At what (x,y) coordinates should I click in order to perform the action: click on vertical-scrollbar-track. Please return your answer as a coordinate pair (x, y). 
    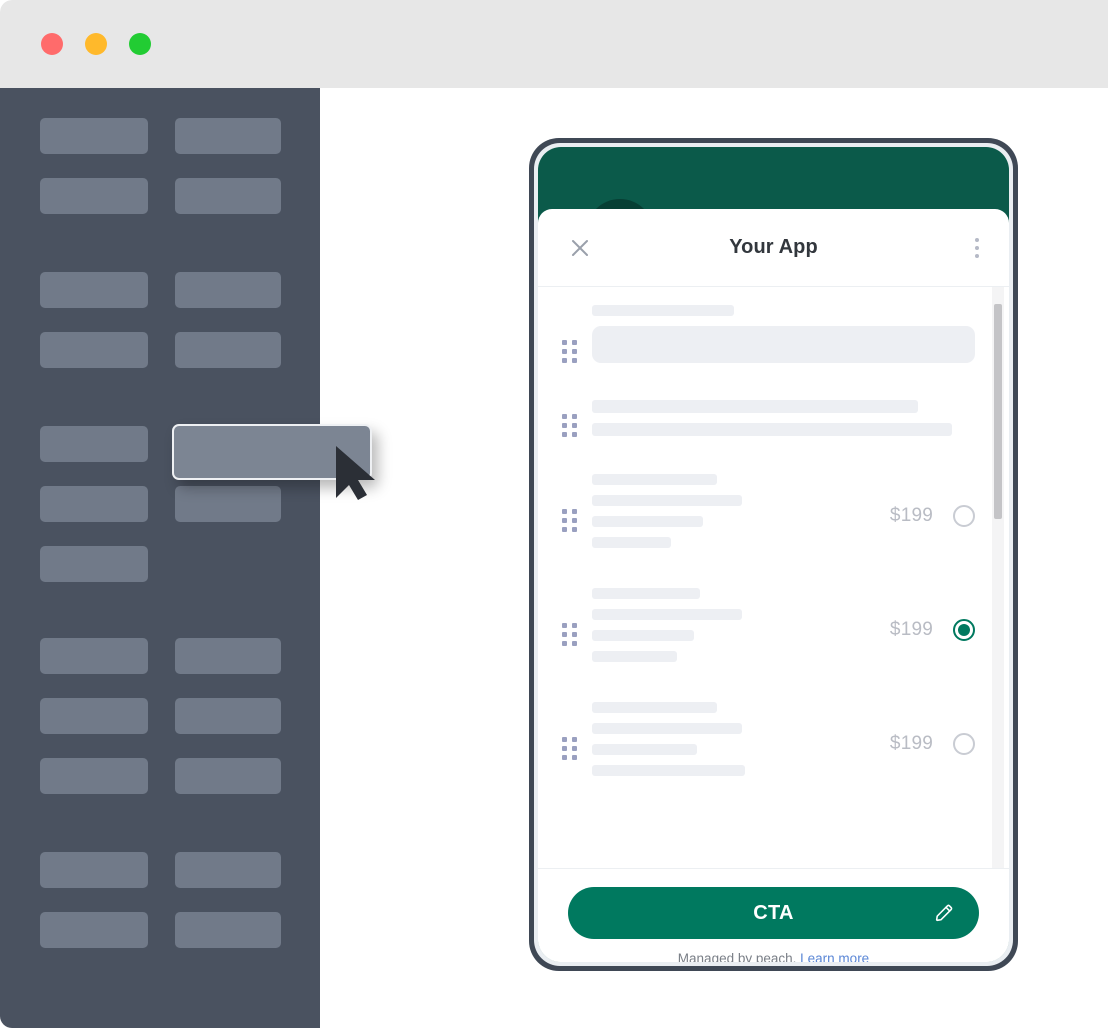
    Looking at the image, I should click on (998, 577).